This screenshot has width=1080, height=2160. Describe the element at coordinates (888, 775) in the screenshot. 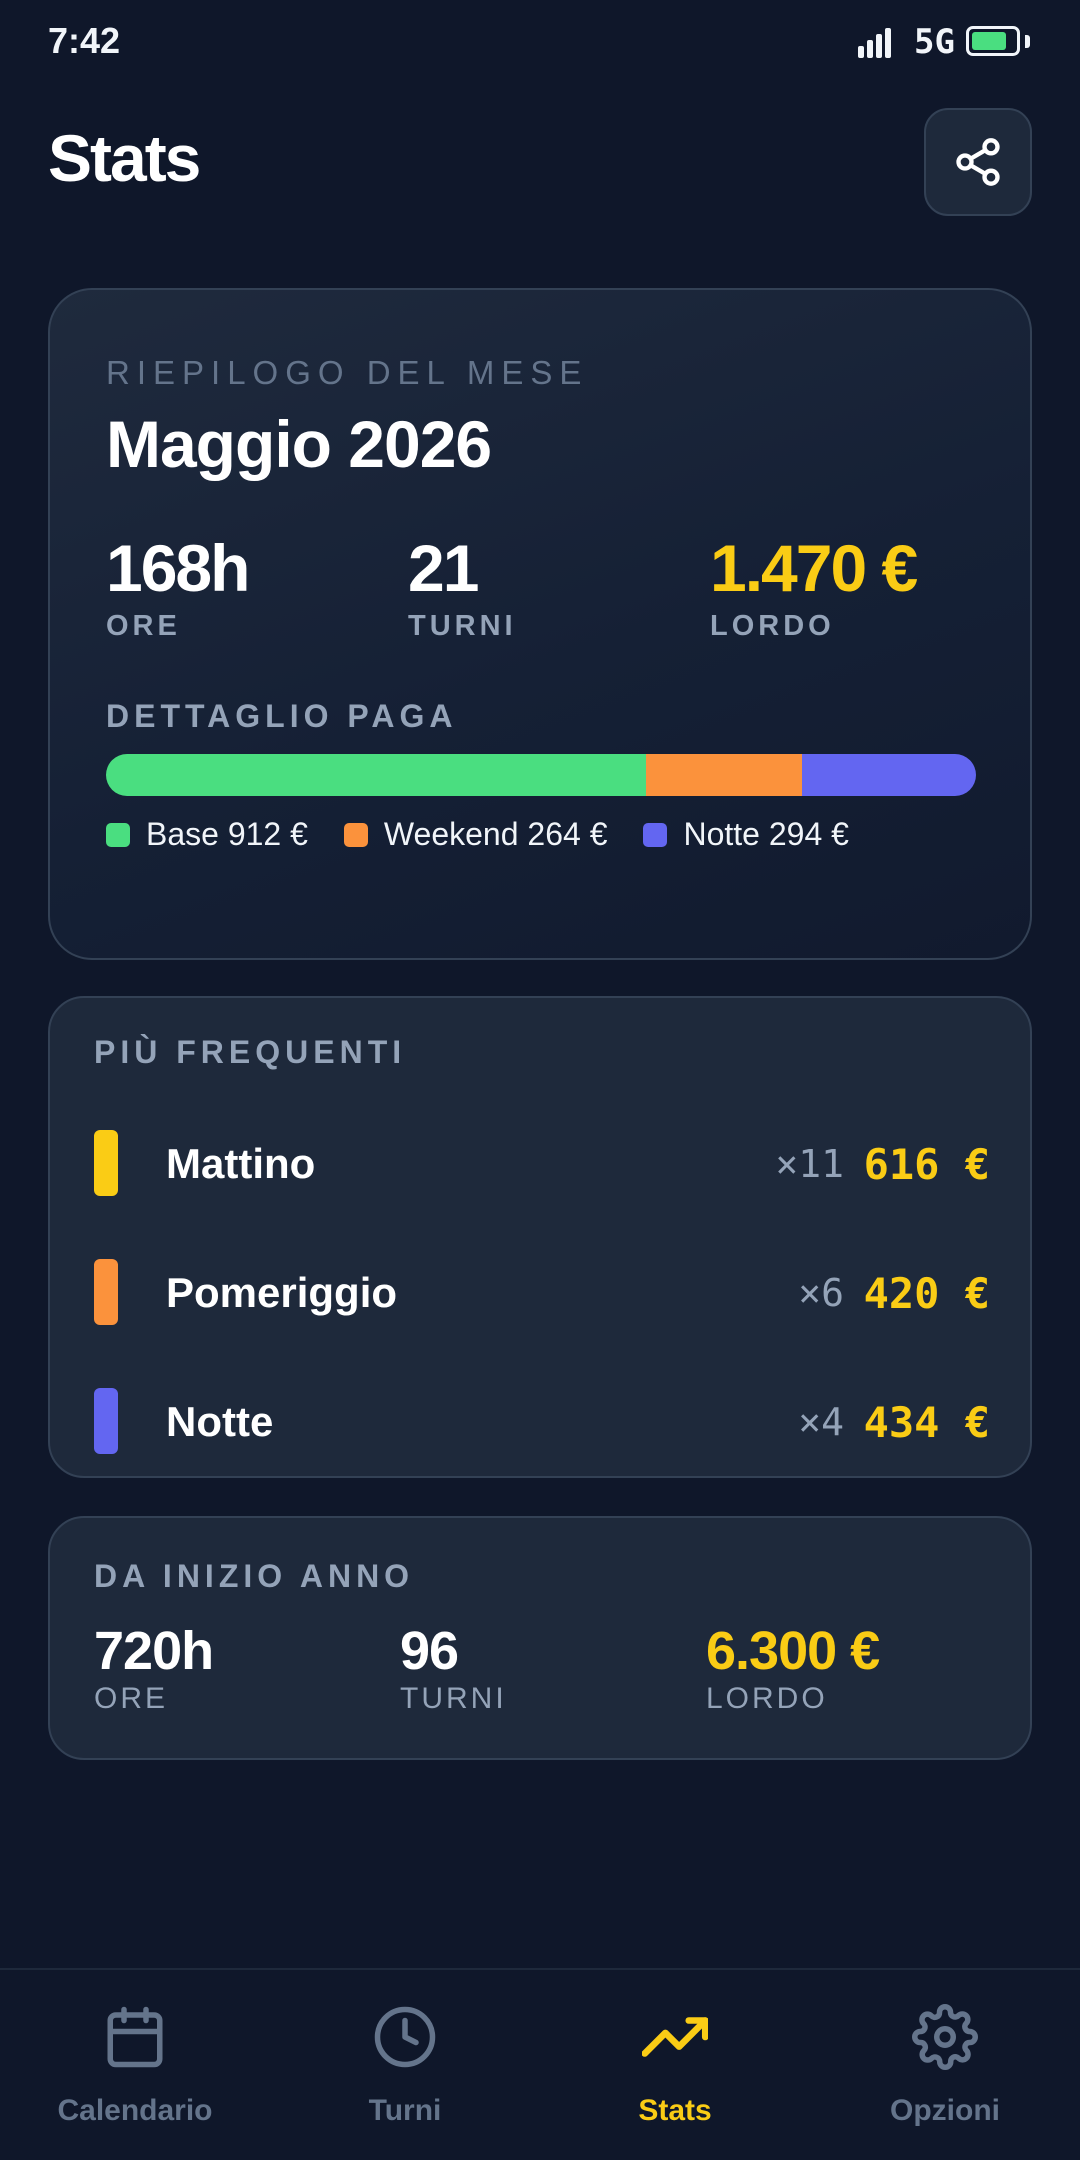

I see `pay-segment-notte` at that location.